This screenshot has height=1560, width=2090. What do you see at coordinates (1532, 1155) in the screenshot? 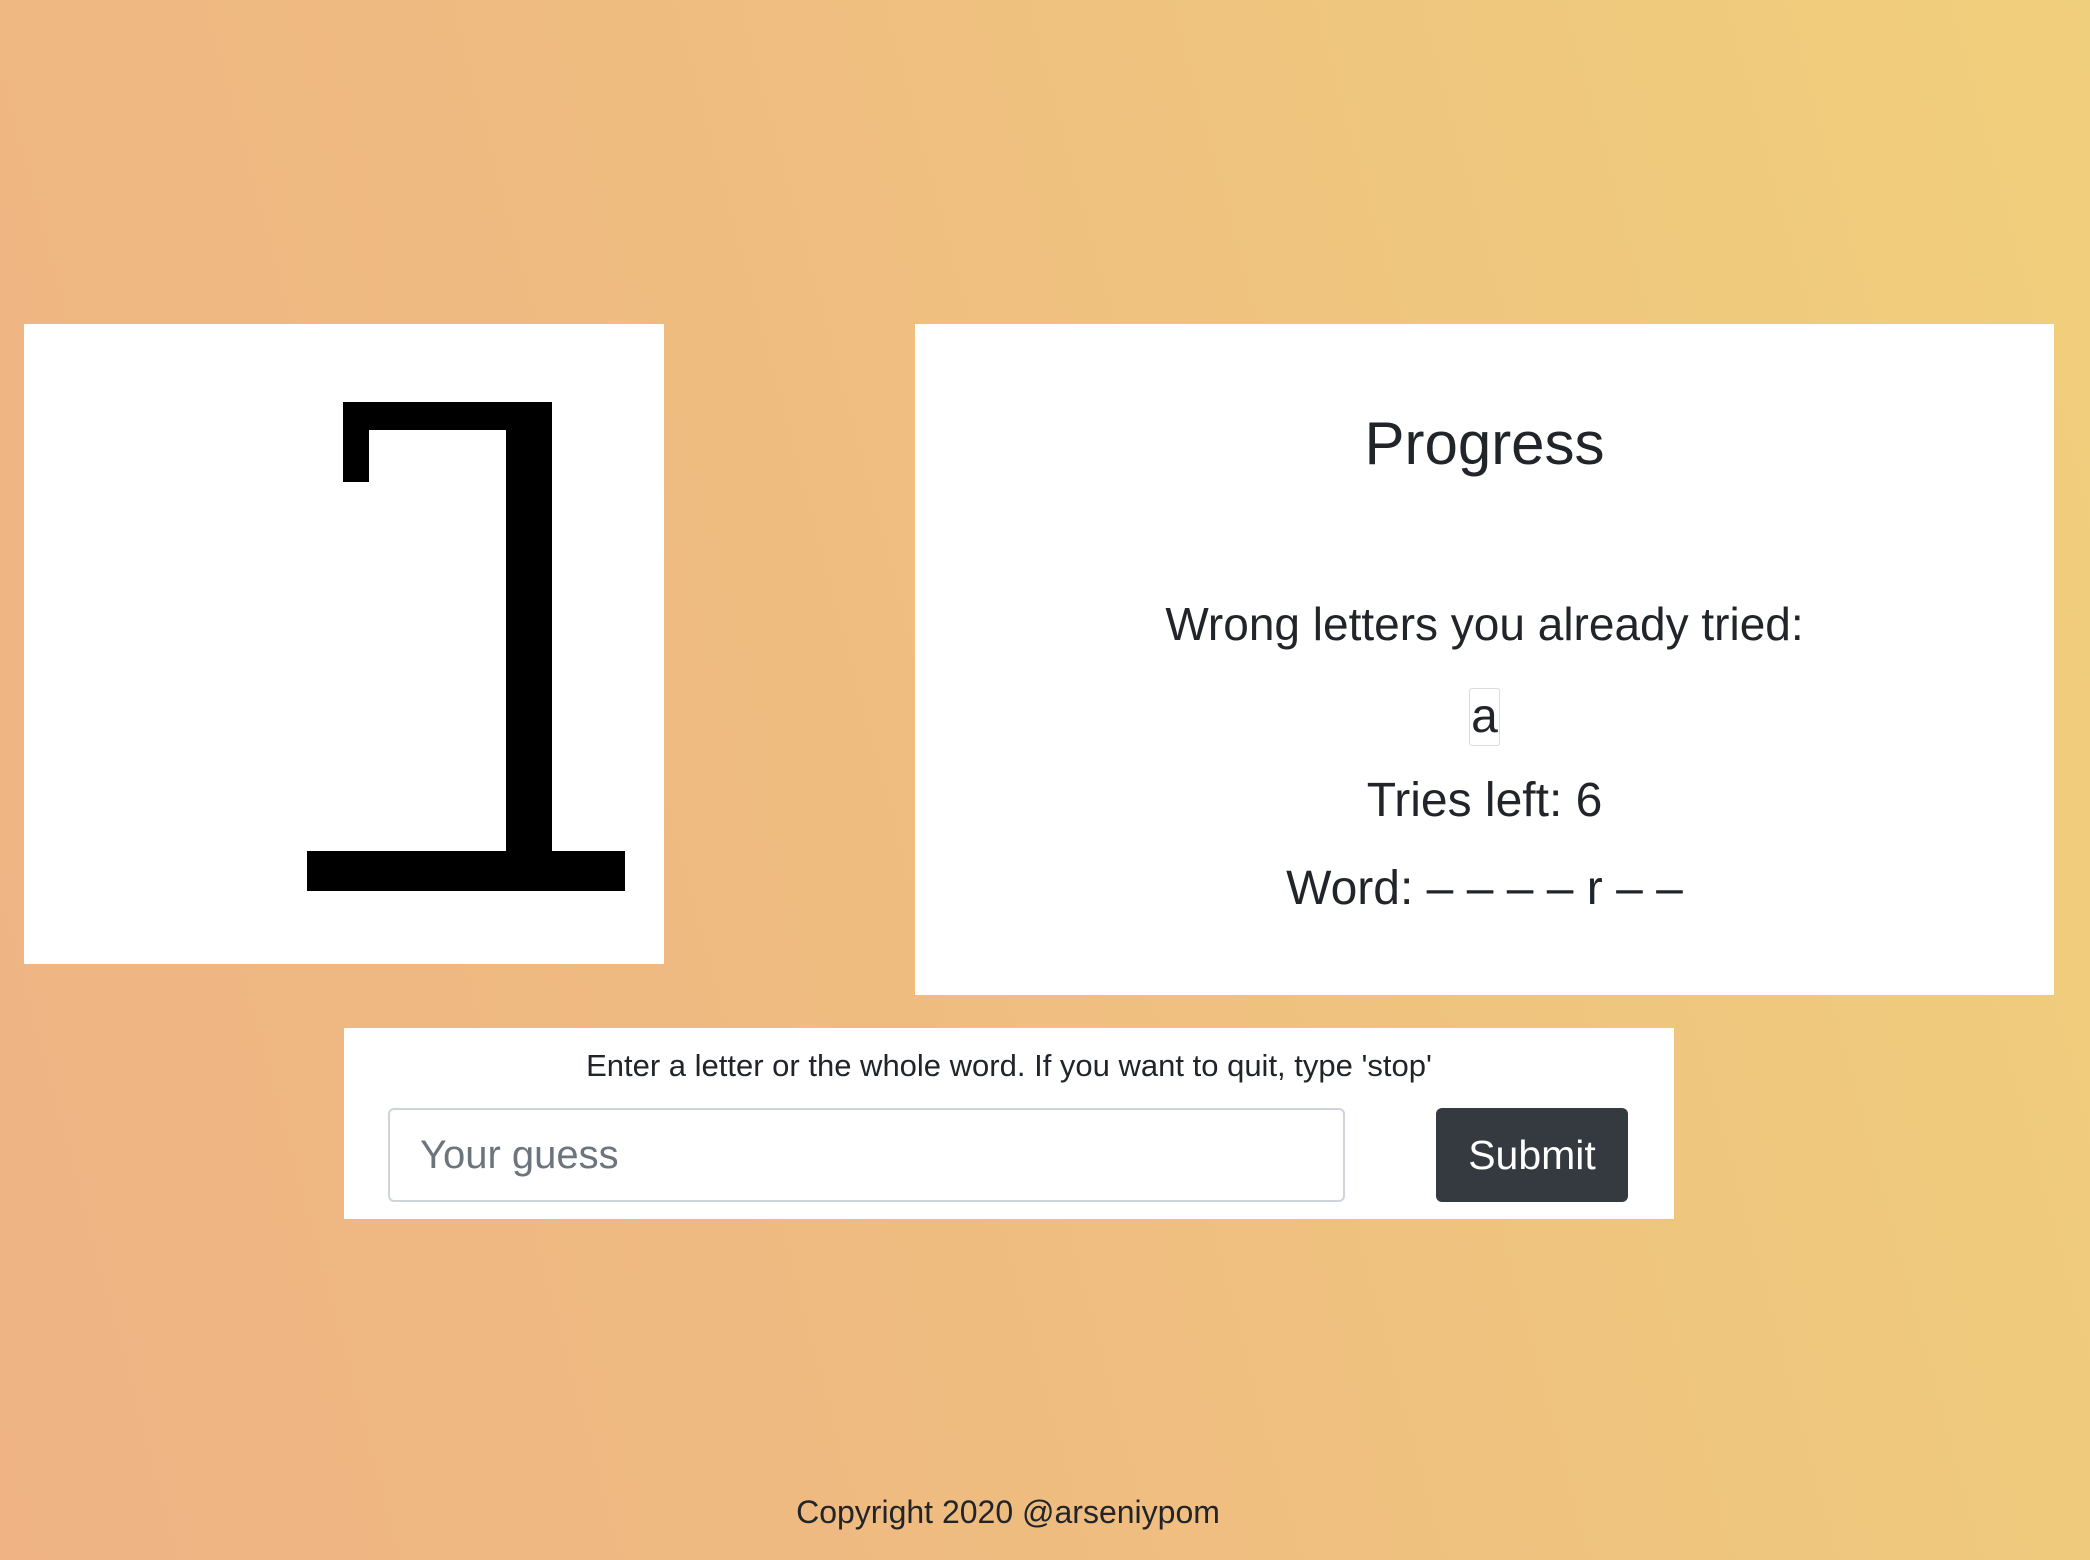
I see `submit-button: Submit` at bounding box center [1532, 1155].